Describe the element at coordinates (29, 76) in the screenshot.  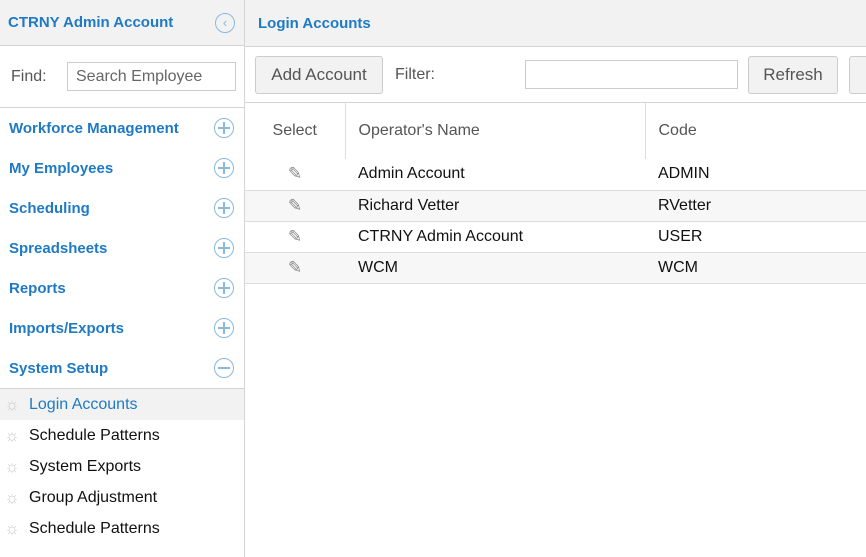
I see `find-label: Find:` at that location.